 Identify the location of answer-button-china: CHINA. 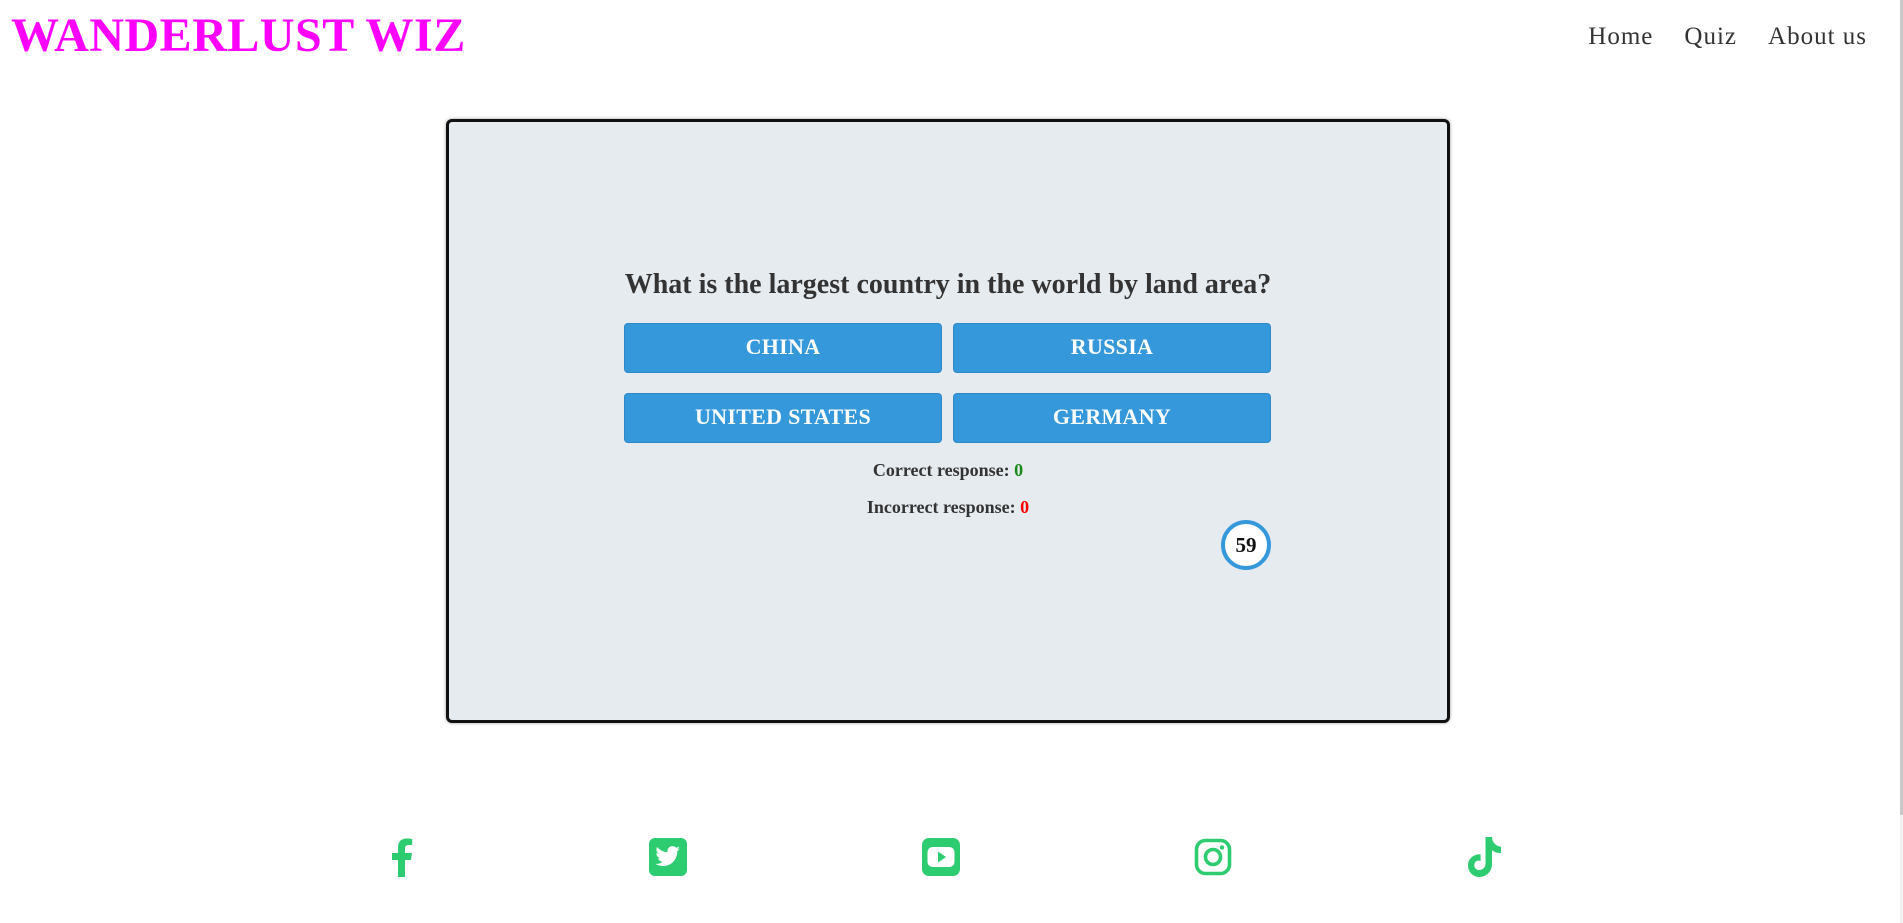
(783, 348).